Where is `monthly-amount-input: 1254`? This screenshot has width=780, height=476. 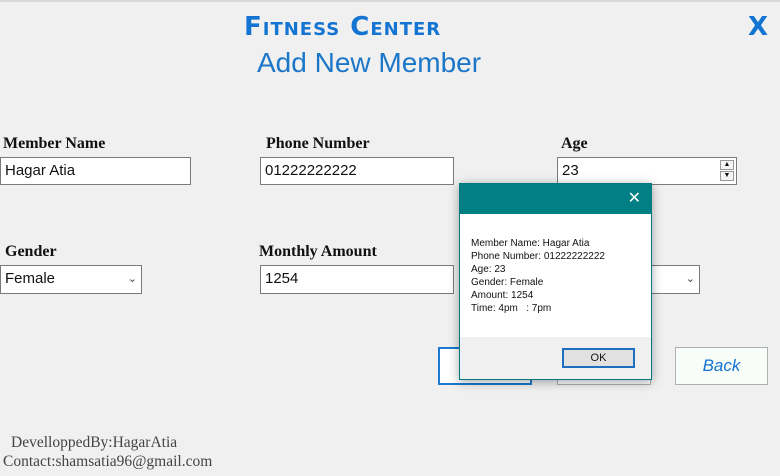
monthly-amount-input: 1254 is located at coordinates (357, 279).